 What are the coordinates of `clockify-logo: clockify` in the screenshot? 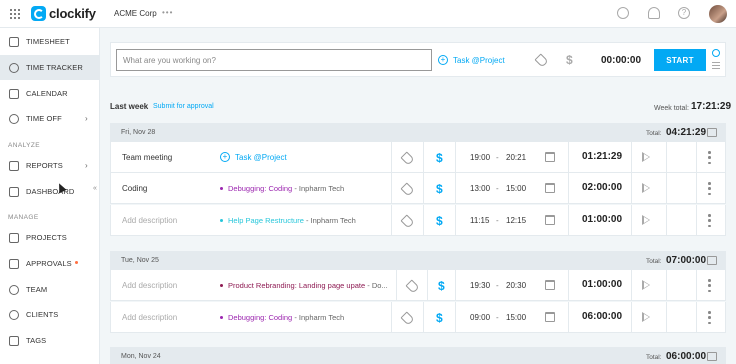 It's located at (63, 13).